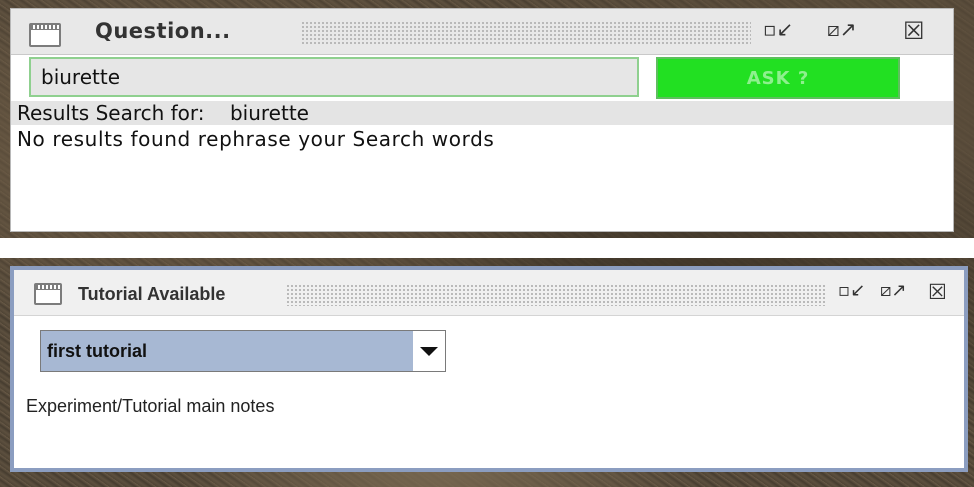 The image size is (974, 487). I want to click on chevron-down-icon, so click(429, 351).